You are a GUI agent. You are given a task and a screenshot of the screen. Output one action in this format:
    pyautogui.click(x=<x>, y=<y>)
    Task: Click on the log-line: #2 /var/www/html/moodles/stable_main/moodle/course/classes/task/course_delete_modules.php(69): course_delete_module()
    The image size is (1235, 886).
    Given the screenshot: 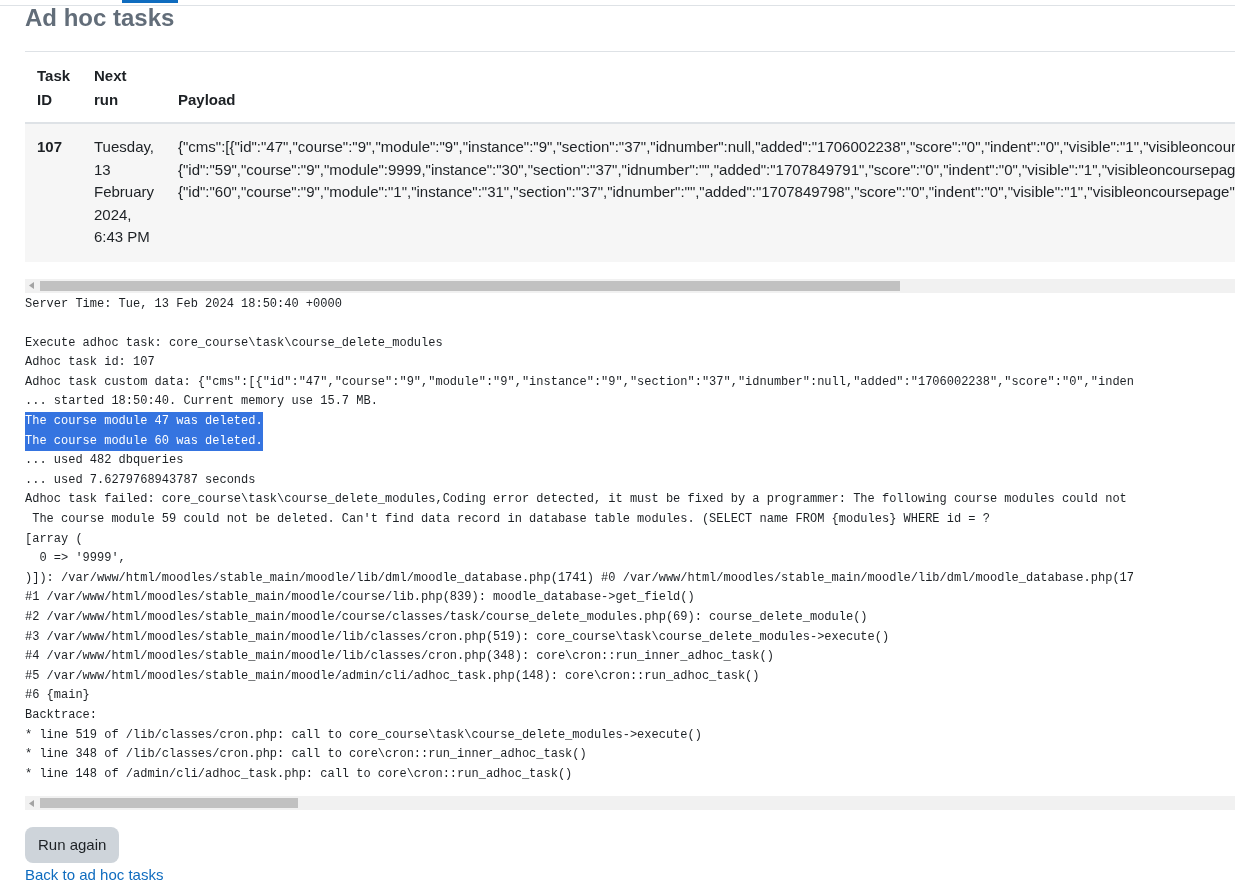 What is the action you would take?
    pyautogui.click(x=446, y=617)
    